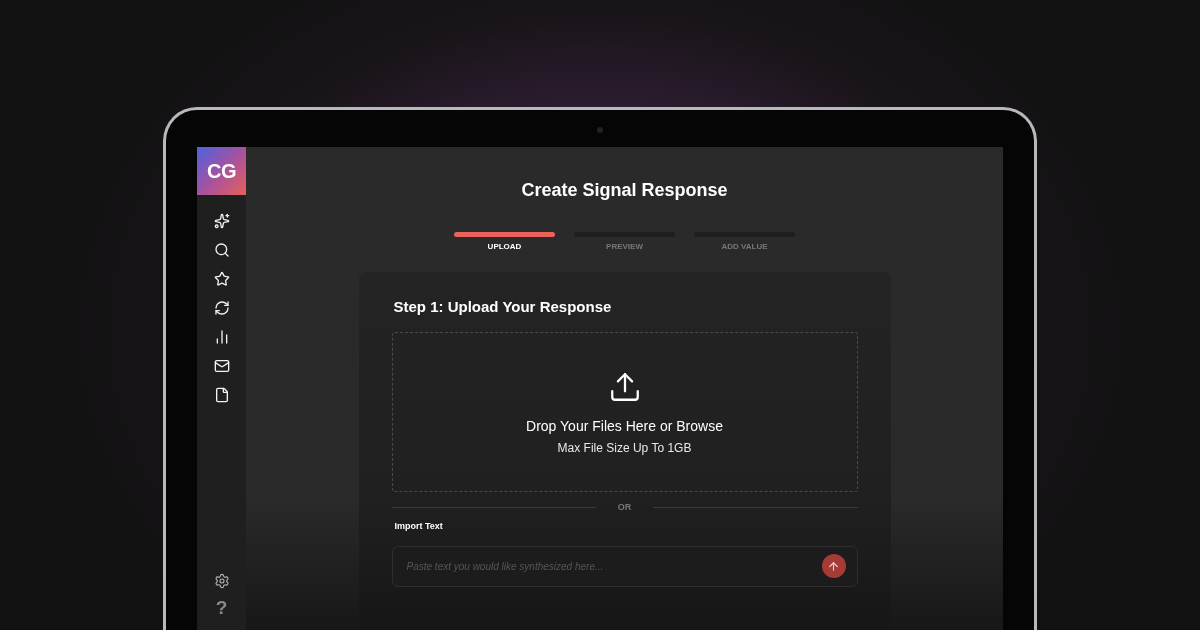 Image resolution: width=1200 pixels, height=630 pixels. Describe the element at coordinates (221, 366) in the screenshot. I see `mail-icon` at that location.